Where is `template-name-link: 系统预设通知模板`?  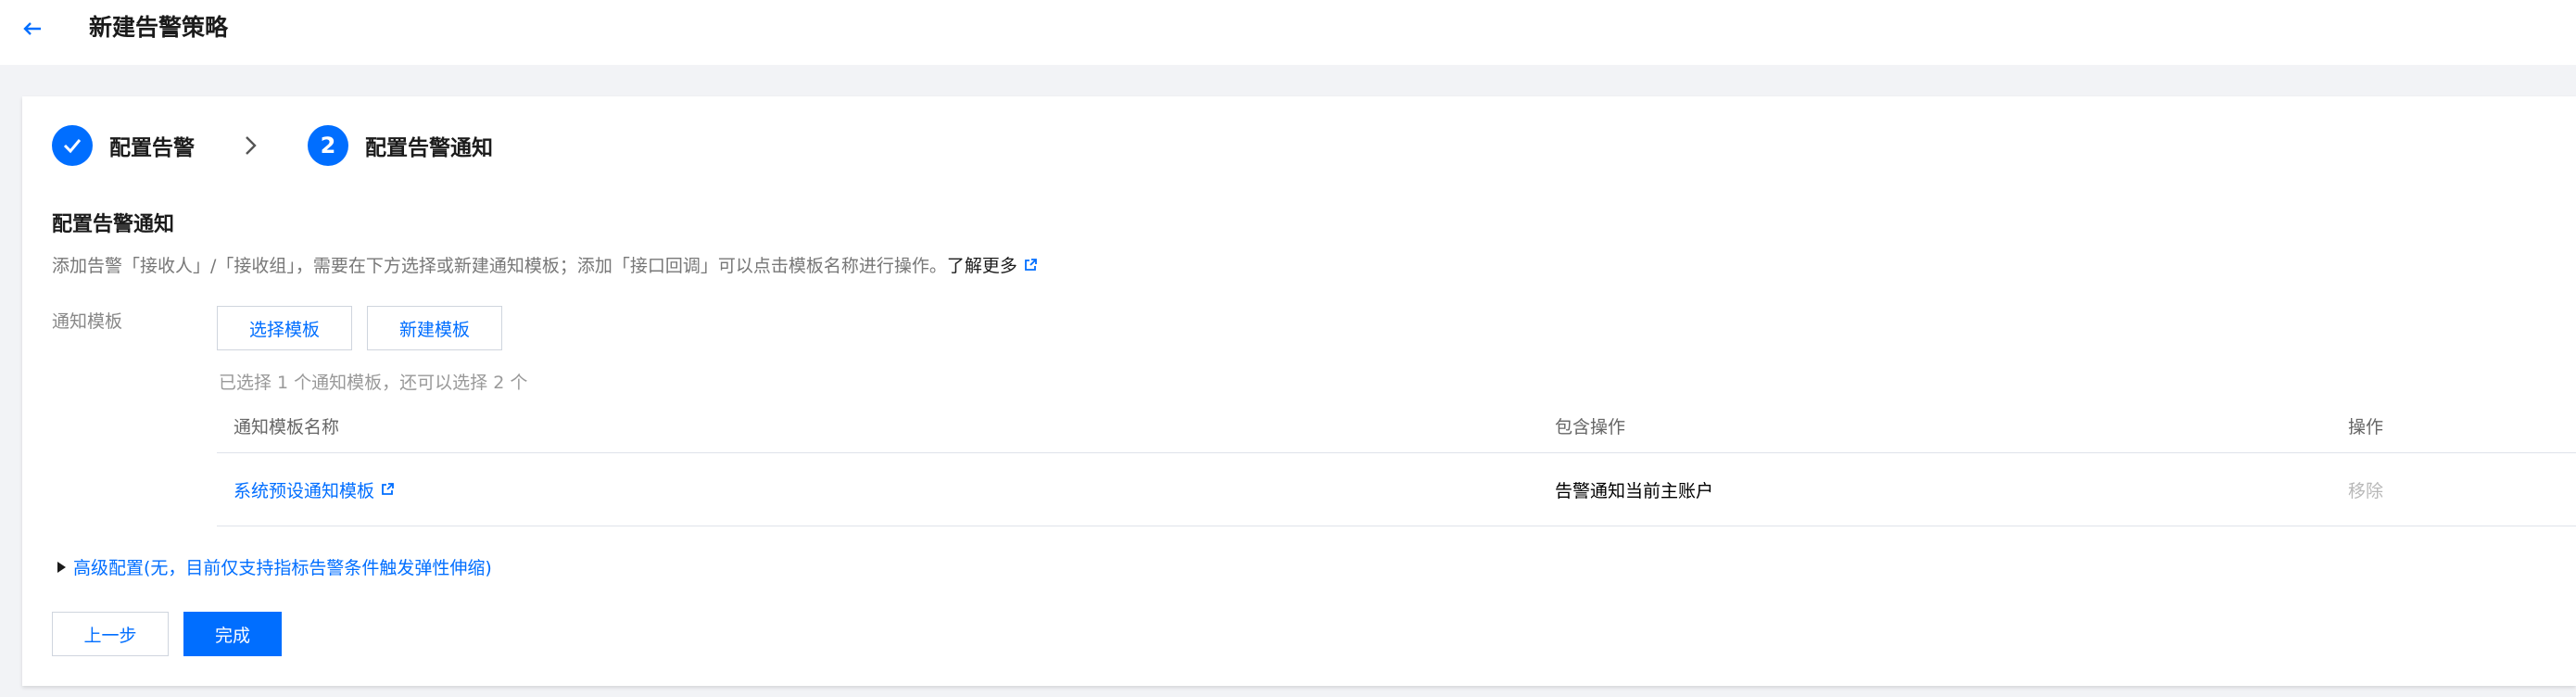 template-name-link: 系统预设通知模板 is located at coordinates (314, 489).